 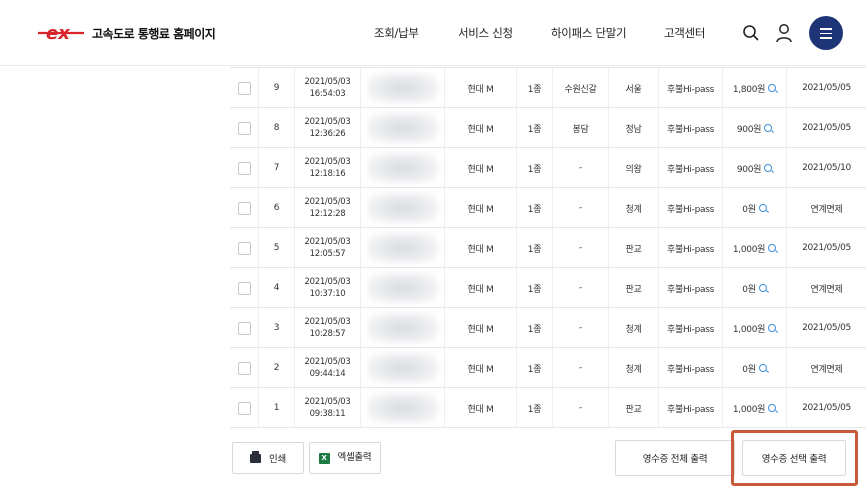 I want to click on datetime-text: 2021/05/03 09:38:11, so click(x=328, y=408).